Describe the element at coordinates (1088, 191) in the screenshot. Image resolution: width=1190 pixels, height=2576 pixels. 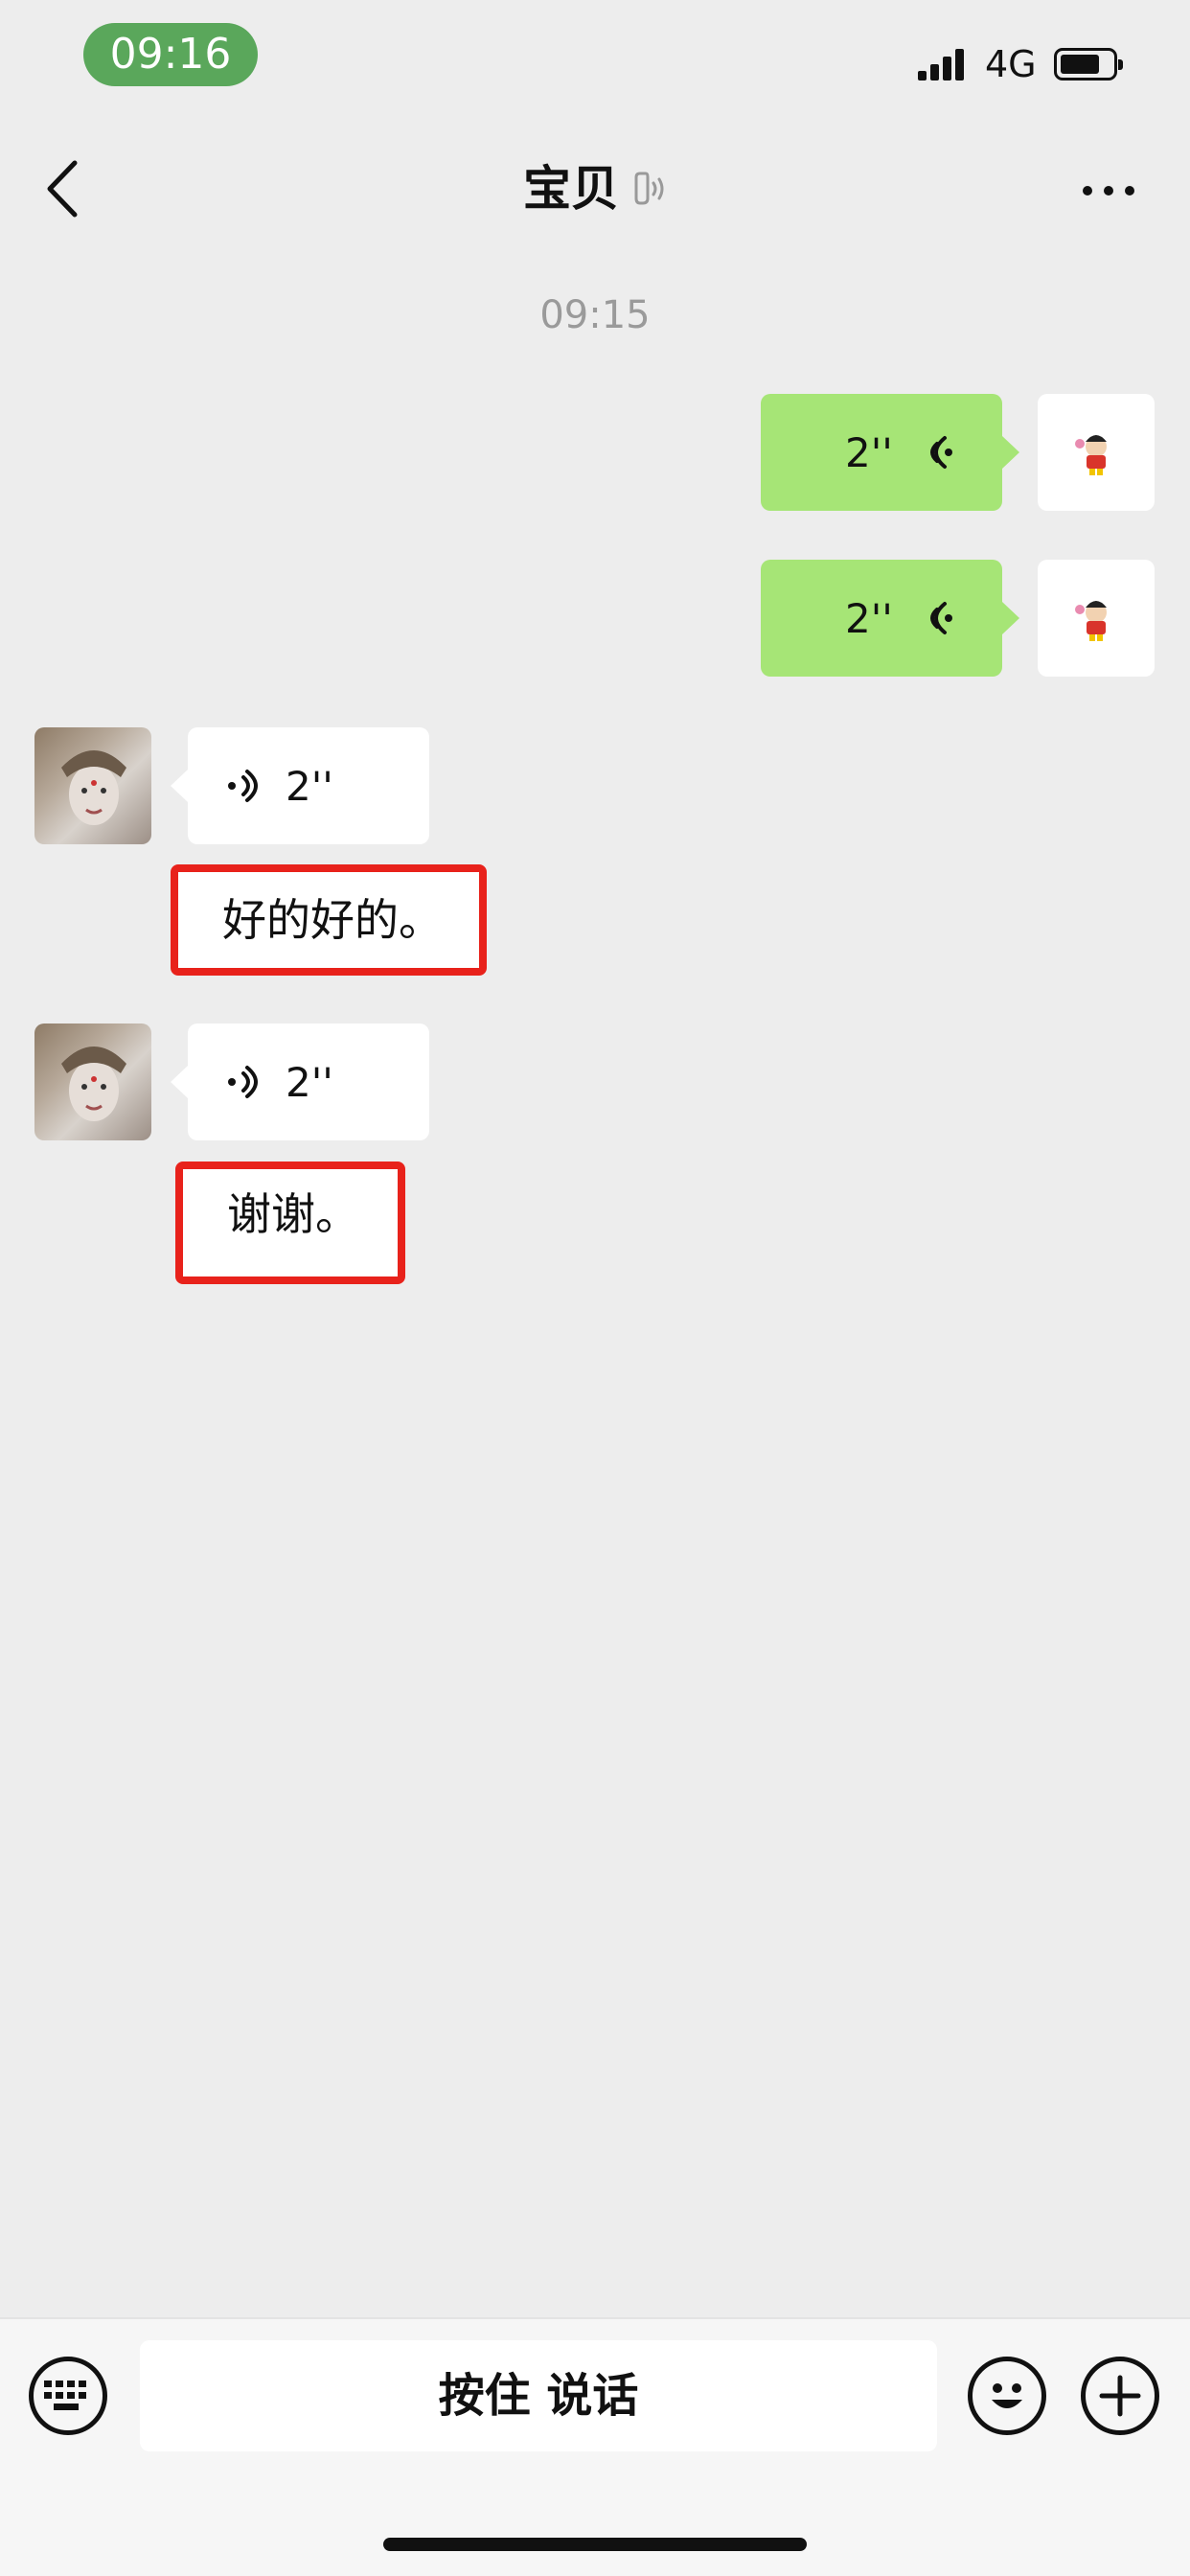
I see `ellipsis-icon` at that location.